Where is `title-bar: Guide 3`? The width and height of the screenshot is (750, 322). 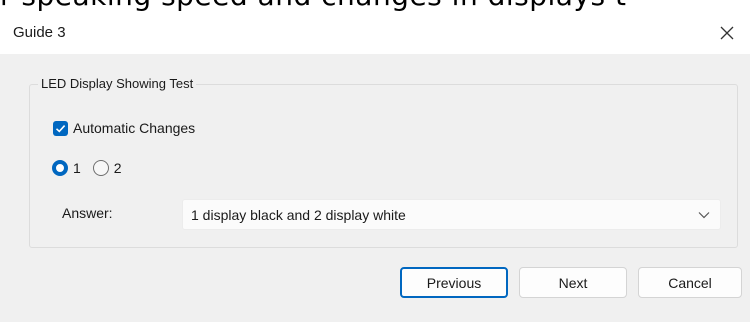 title-bar: Guide 3 is located at coordinates (375, 33).